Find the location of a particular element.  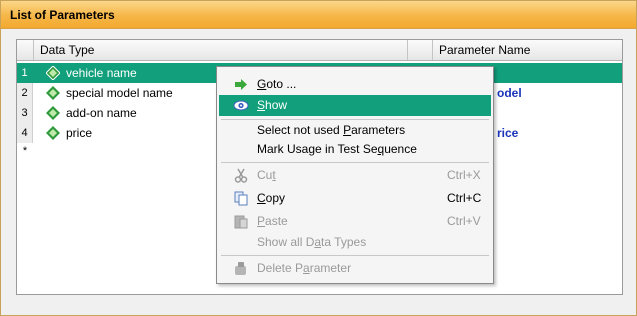

new-row-marker: * is located at coordinates (25, 151).